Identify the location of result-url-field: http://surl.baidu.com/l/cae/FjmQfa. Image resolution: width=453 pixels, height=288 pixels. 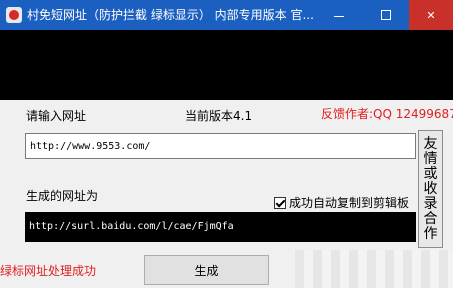
(220, 227).